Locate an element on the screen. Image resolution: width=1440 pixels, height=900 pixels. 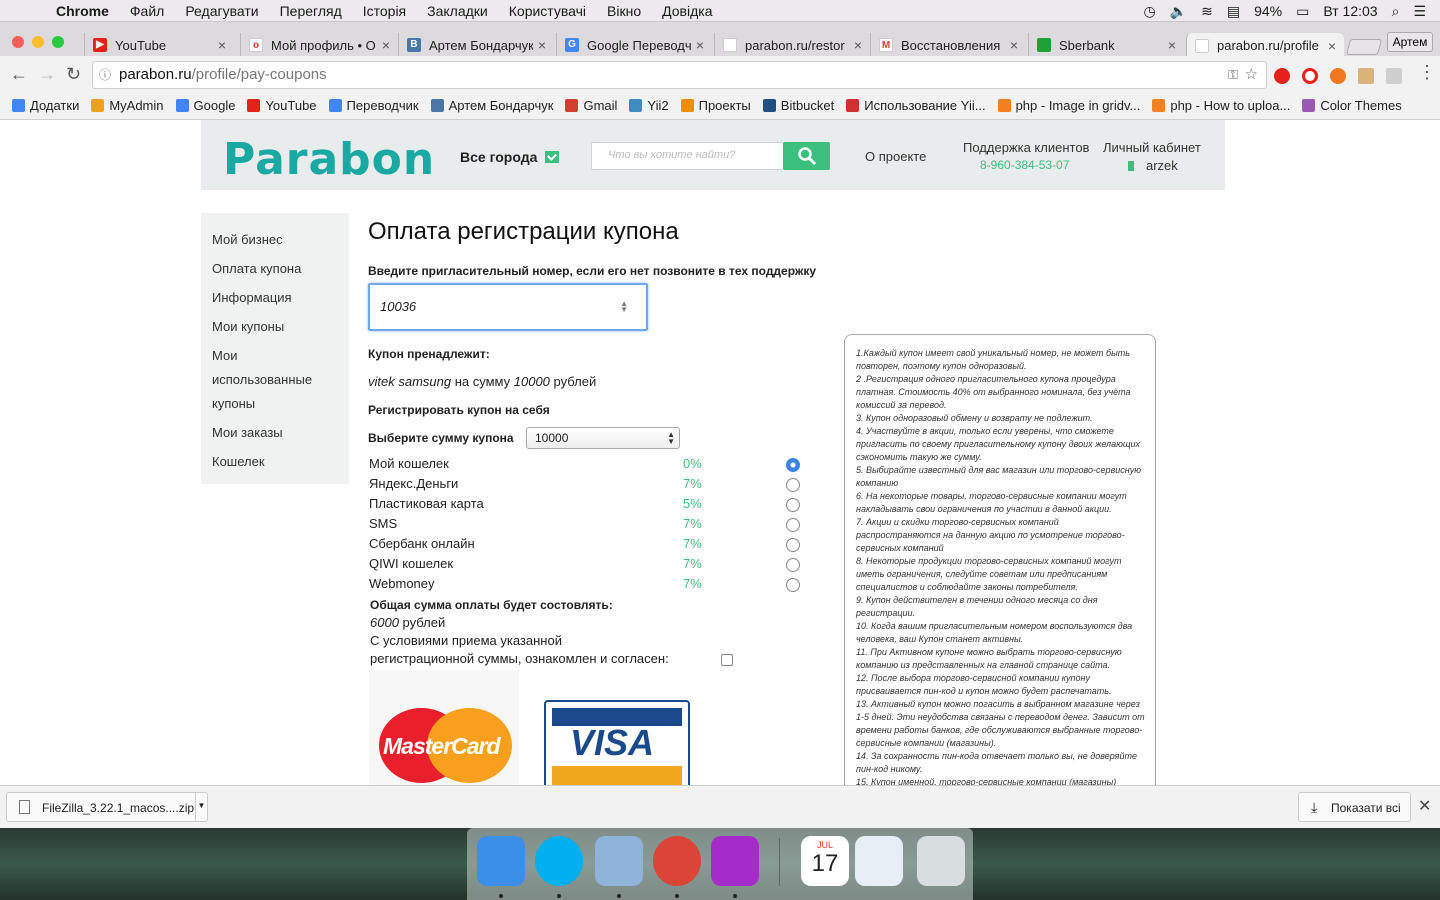
bookmark-item: Google is located at coordinates (205, 105).